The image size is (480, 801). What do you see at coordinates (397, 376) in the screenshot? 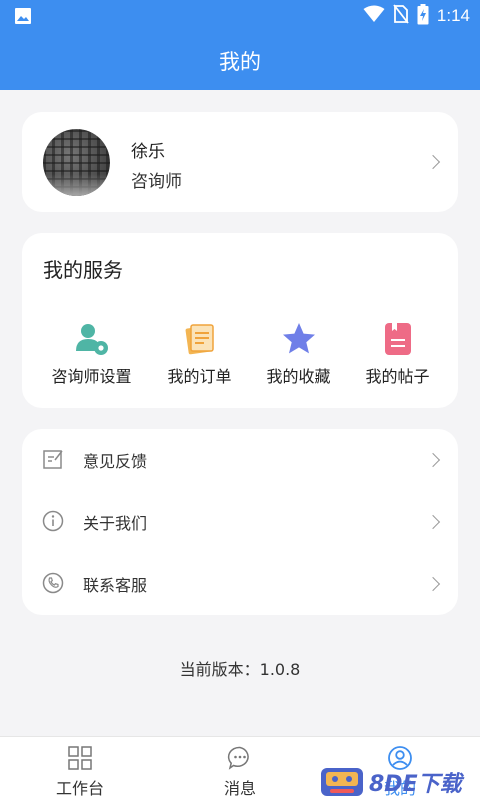
I see `service-label: 我的帖子` at bounding box center [397, 376].